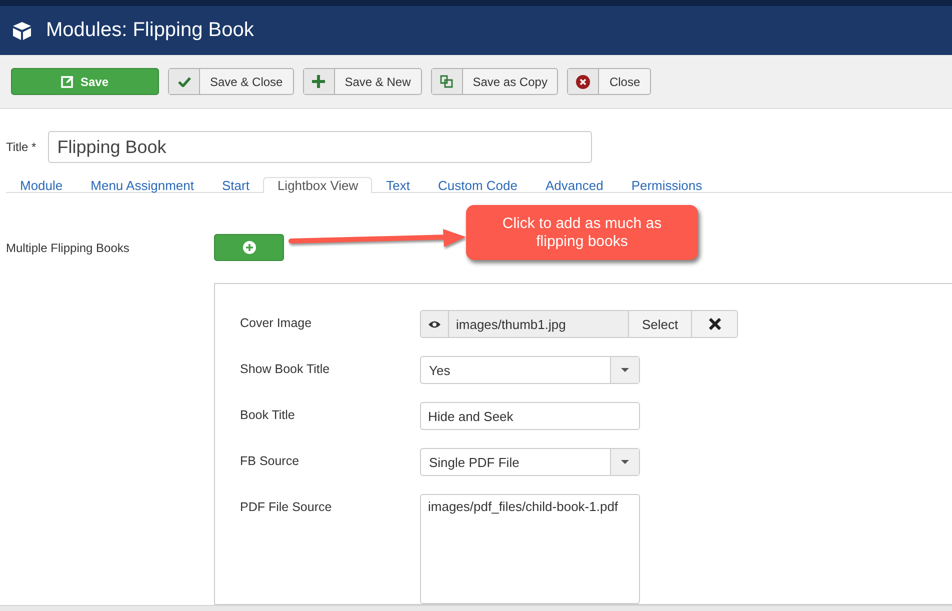  Describe the element at coordinates (530, 549) in the screenshot. I see `text-area: images/pdf_files/child-book-1.pdf` at that location.